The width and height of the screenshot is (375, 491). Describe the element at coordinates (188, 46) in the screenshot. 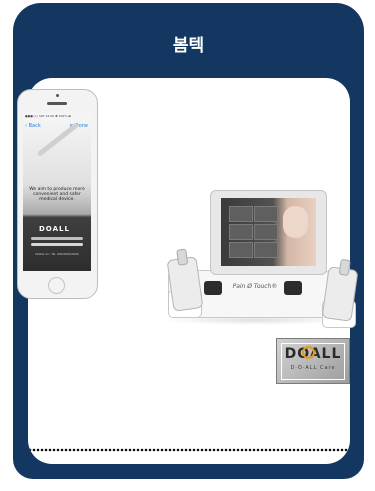

I see `page-title: 봄텍` at that location.